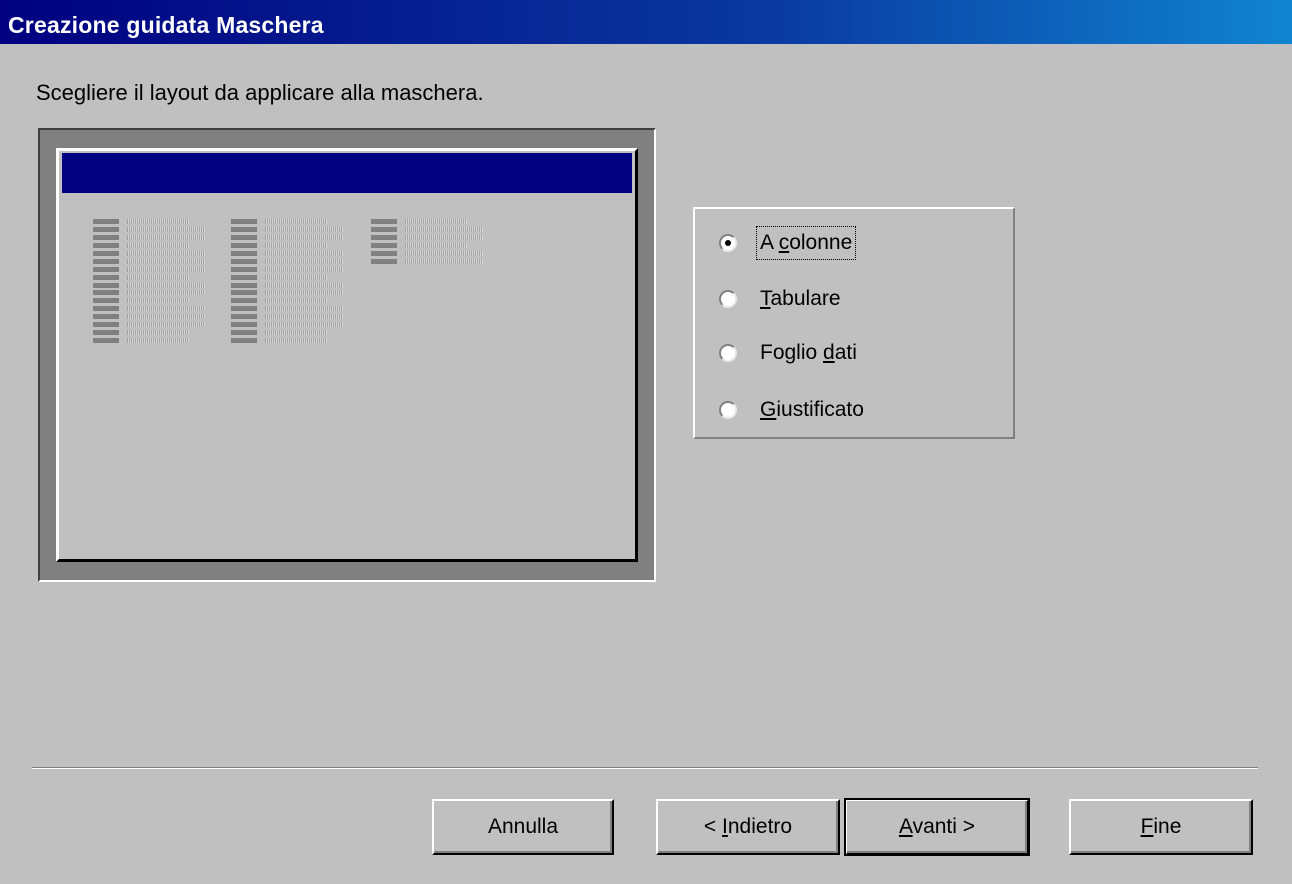  I want to click on radio-giustificato, so click(728, 410).